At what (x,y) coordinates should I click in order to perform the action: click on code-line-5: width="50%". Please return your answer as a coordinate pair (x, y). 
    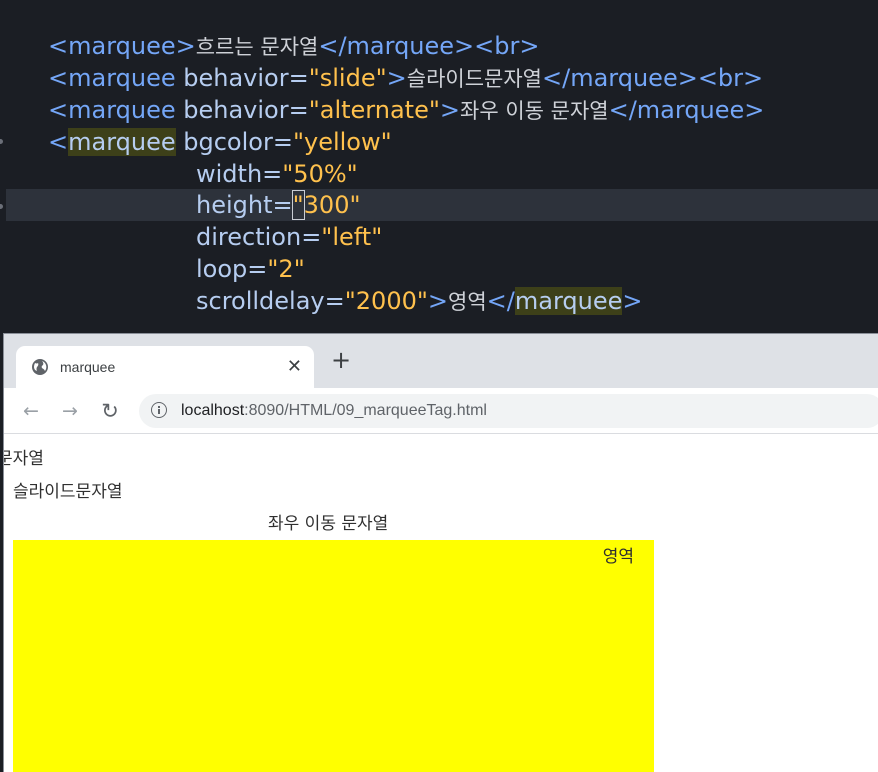
    Looking at the image, I should click on (277, 174).